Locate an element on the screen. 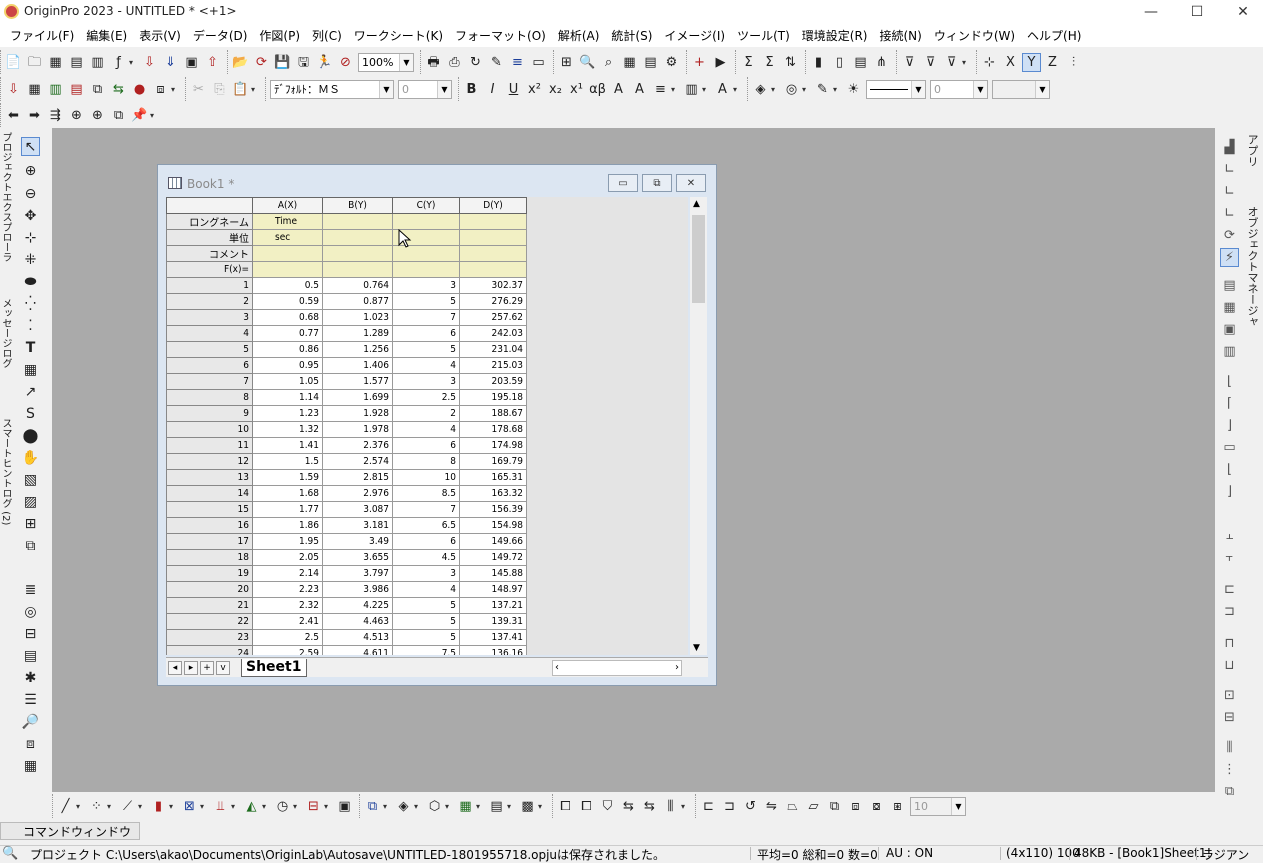 The image size is (1263, 863). script-icon: ▤ is located at coordinates (650, 62).